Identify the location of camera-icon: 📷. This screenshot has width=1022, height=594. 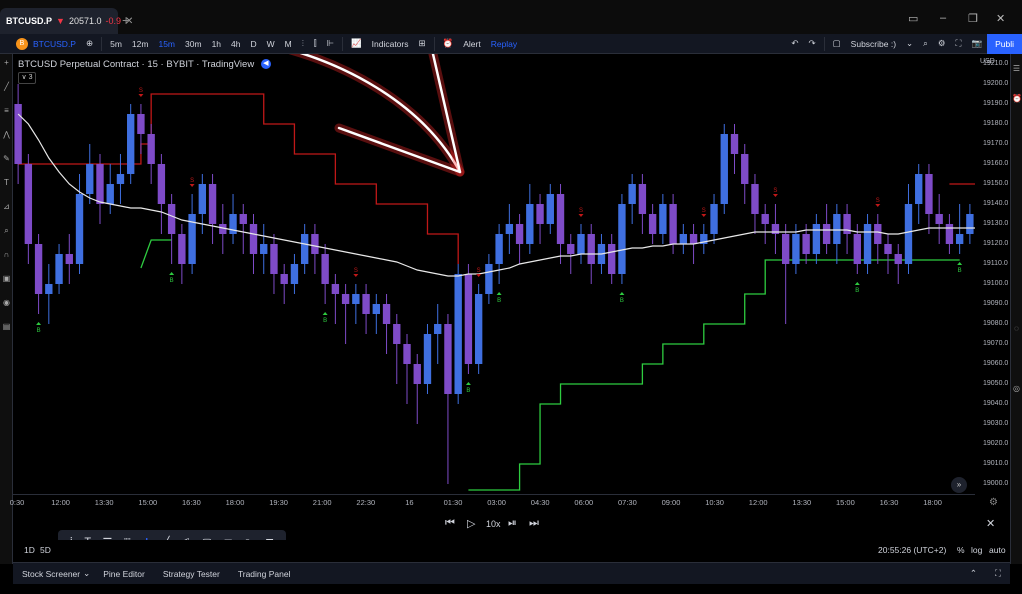
(977, 43).